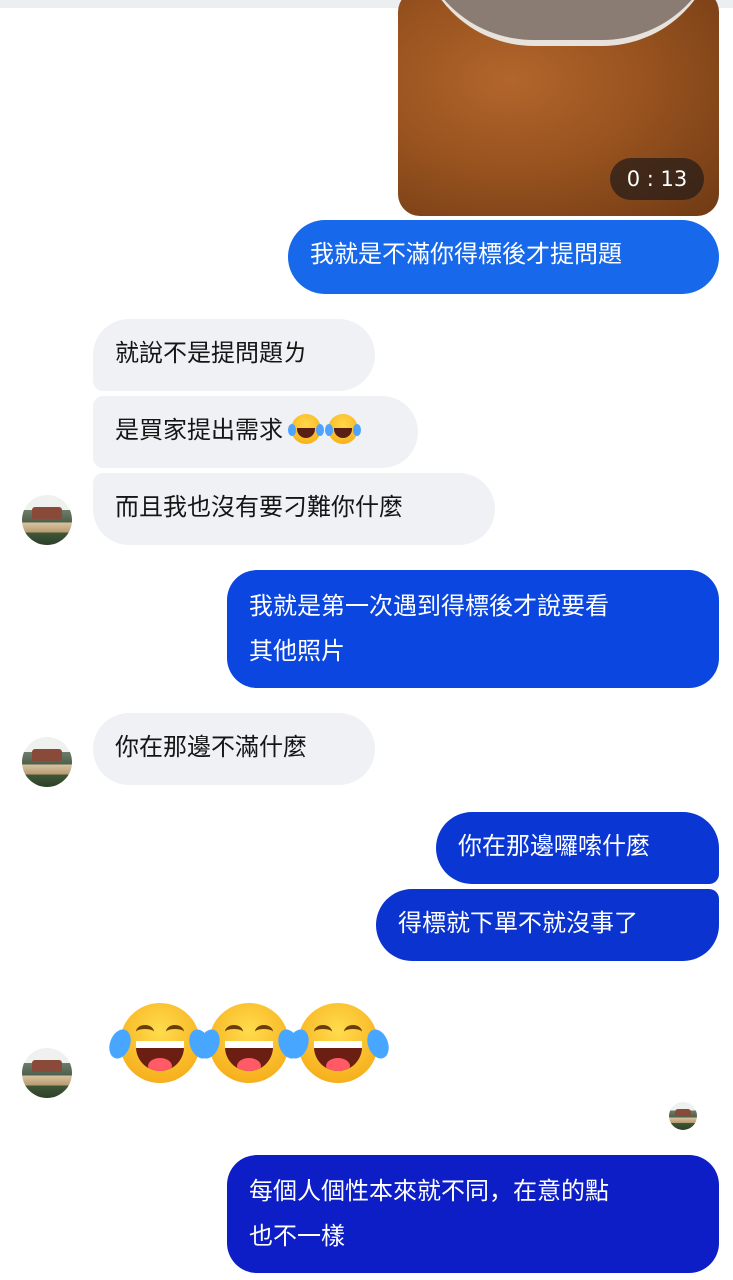 This screenshot has height=1280, width=733. Describe the element at coordinates (558, 108) in the screenshot. I see `video-attachment: 0 : 13` at that location.